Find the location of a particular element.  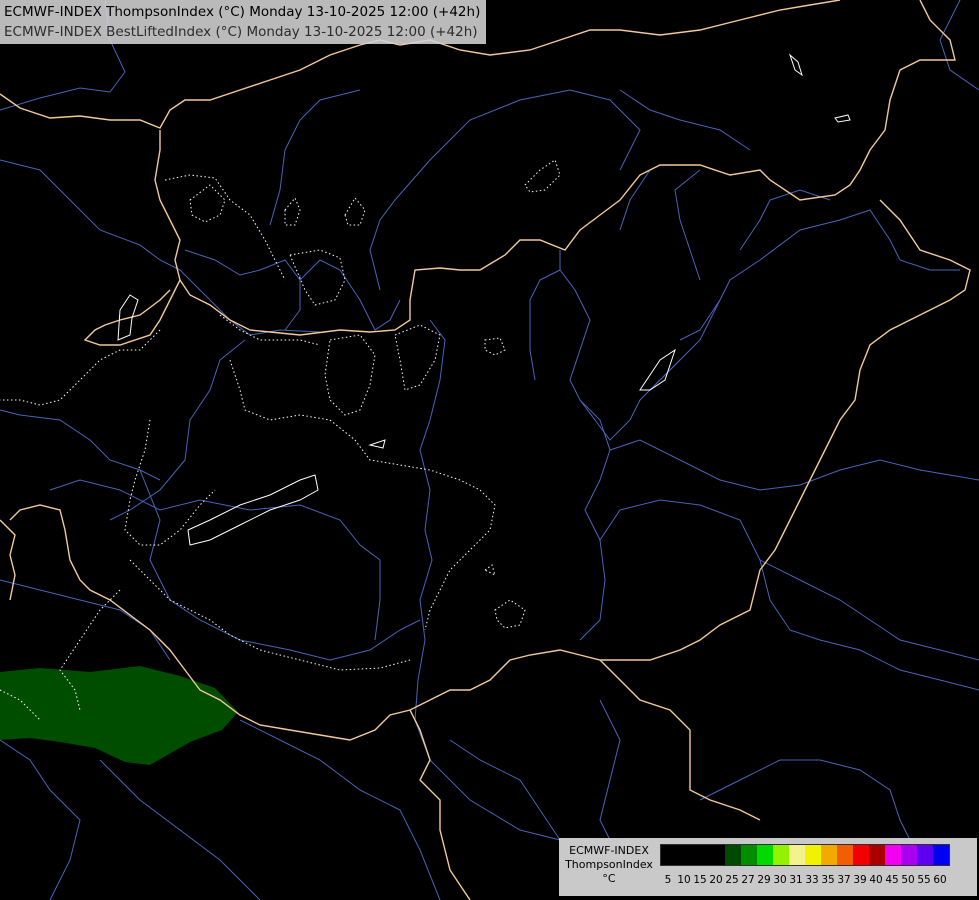

legend-tick-label: 45 is located at coordinates (892, 880).